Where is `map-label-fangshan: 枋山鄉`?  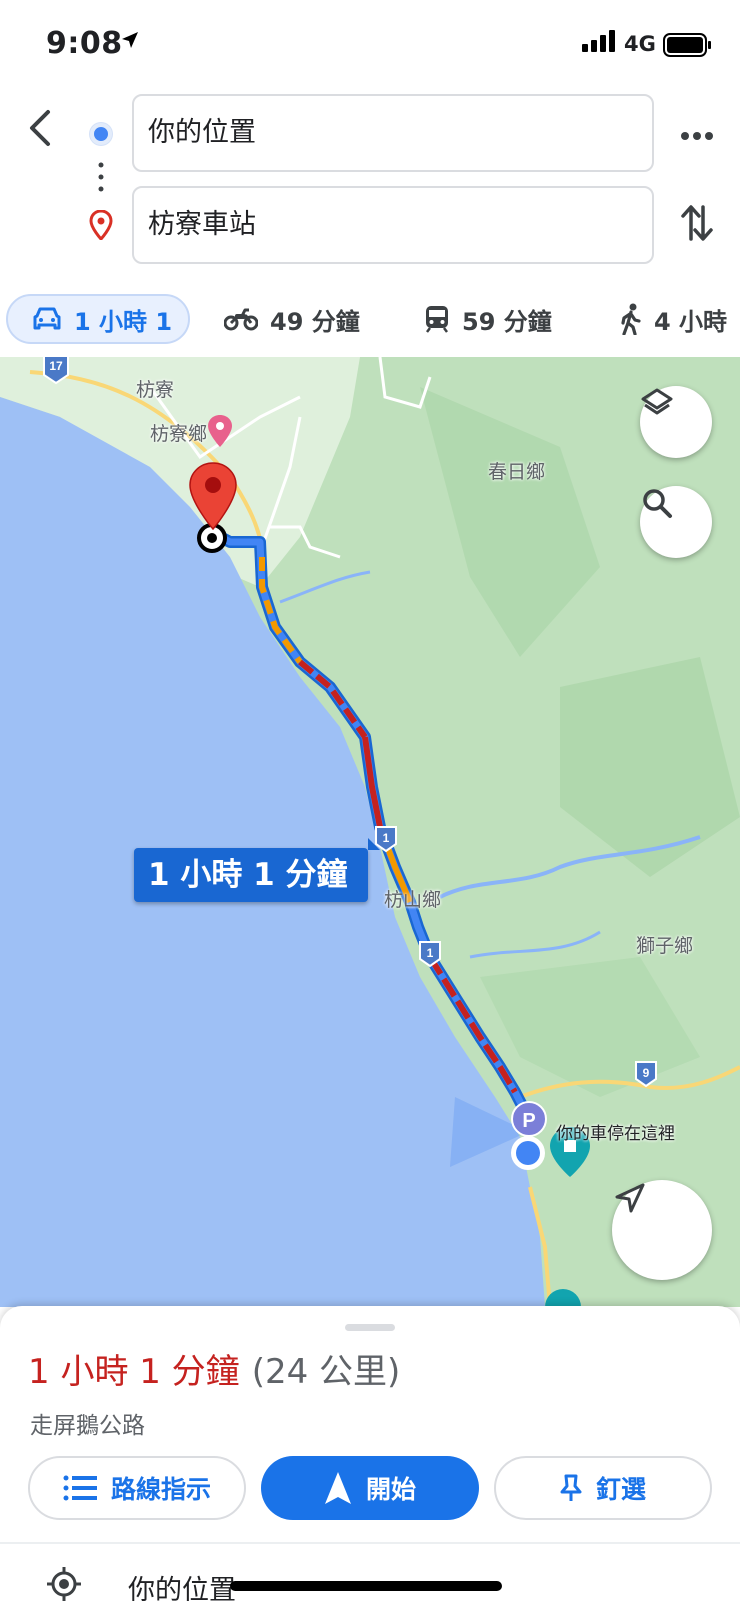
map-label-fangshan: 枋山鄉 is located at coordinates (413, 900).